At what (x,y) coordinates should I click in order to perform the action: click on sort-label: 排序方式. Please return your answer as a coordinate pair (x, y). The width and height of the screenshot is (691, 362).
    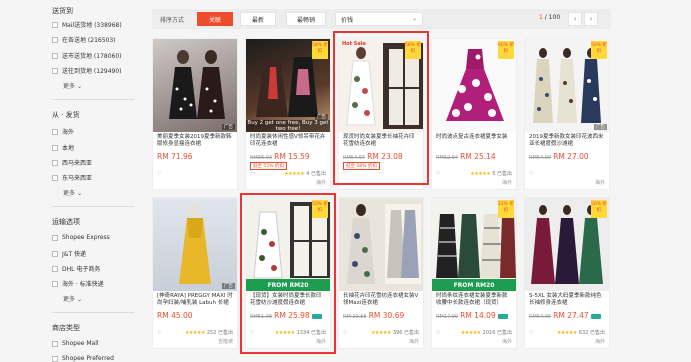
    Looking at the image, I should click on (172, 20).